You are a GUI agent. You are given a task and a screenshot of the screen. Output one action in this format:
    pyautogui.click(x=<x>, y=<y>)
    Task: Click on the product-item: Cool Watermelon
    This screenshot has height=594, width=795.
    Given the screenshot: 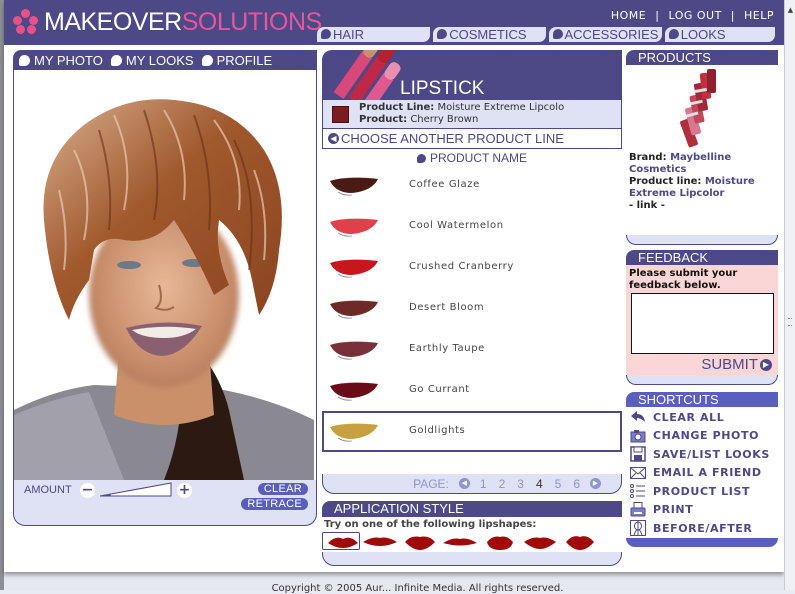 What is the action you would take?
    pyautogui.click(x=472, y=226)
    